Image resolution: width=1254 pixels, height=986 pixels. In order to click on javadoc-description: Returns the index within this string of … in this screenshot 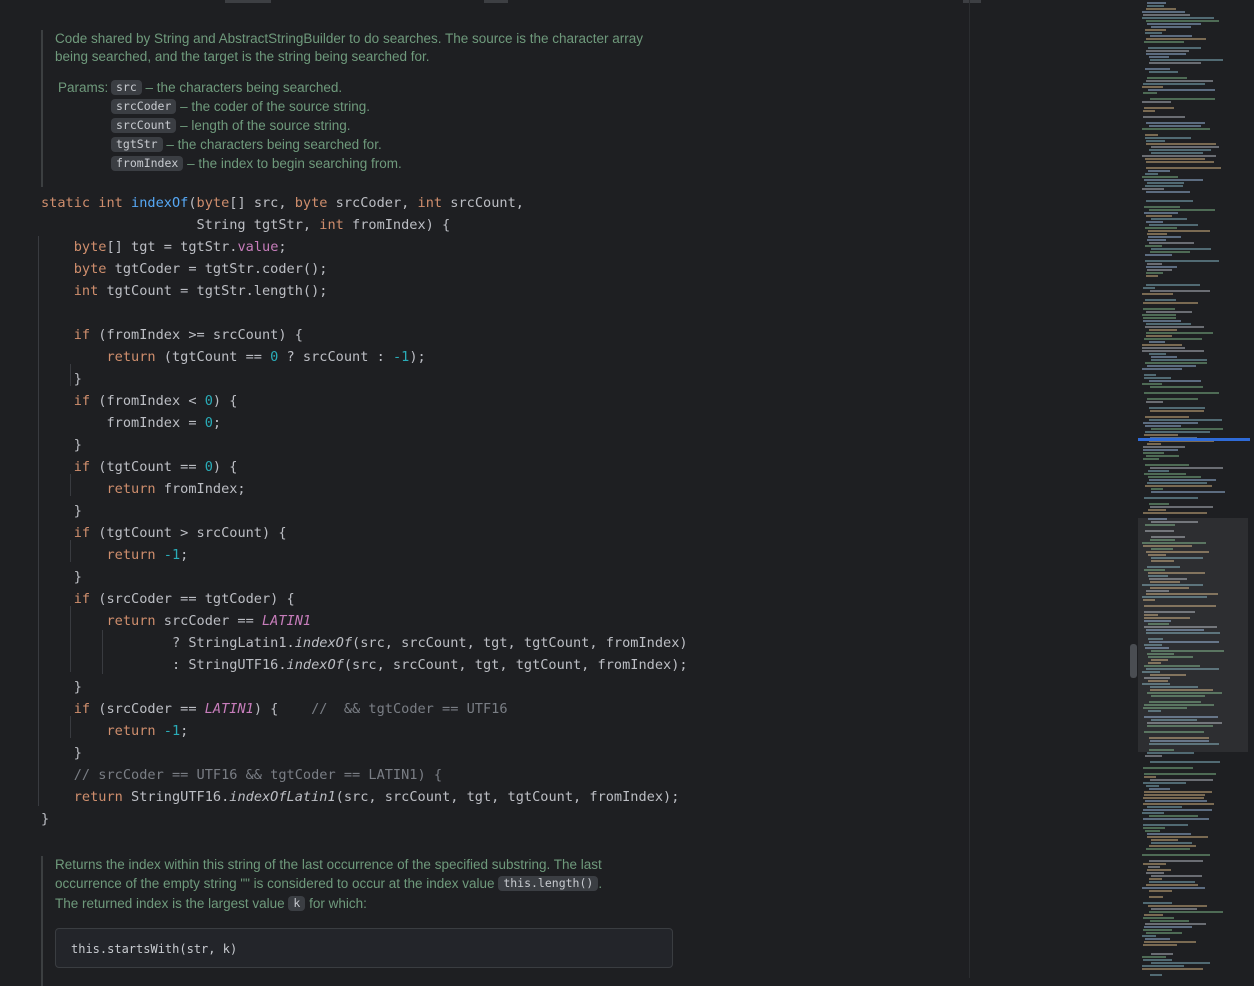, I will do `click(354, 885)`.